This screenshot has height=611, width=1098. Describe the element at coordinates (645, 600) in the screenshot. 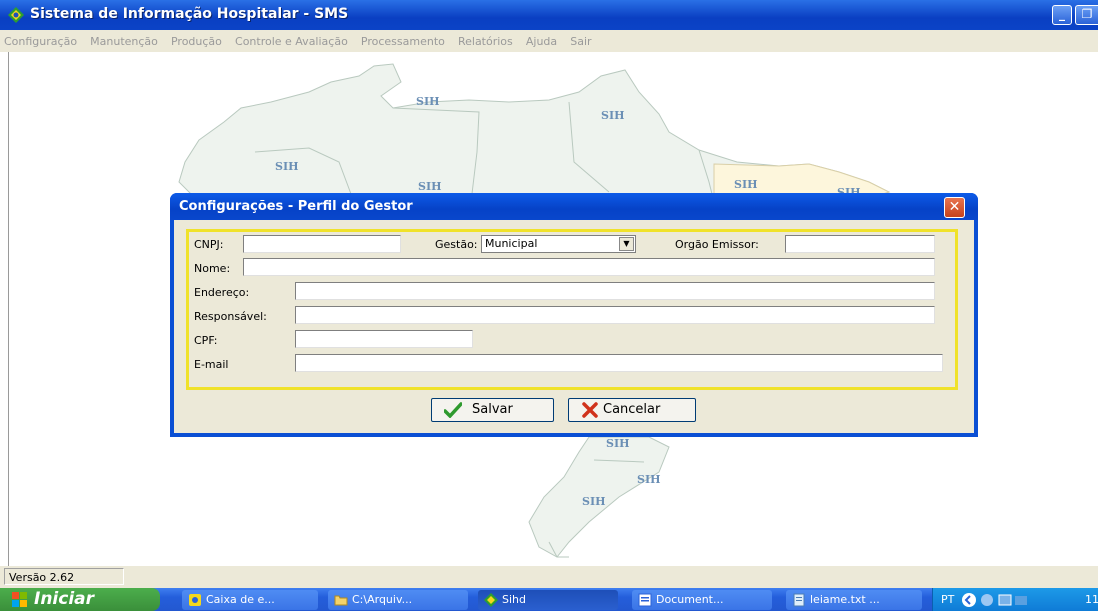

I see `word-document-icon` at that location.